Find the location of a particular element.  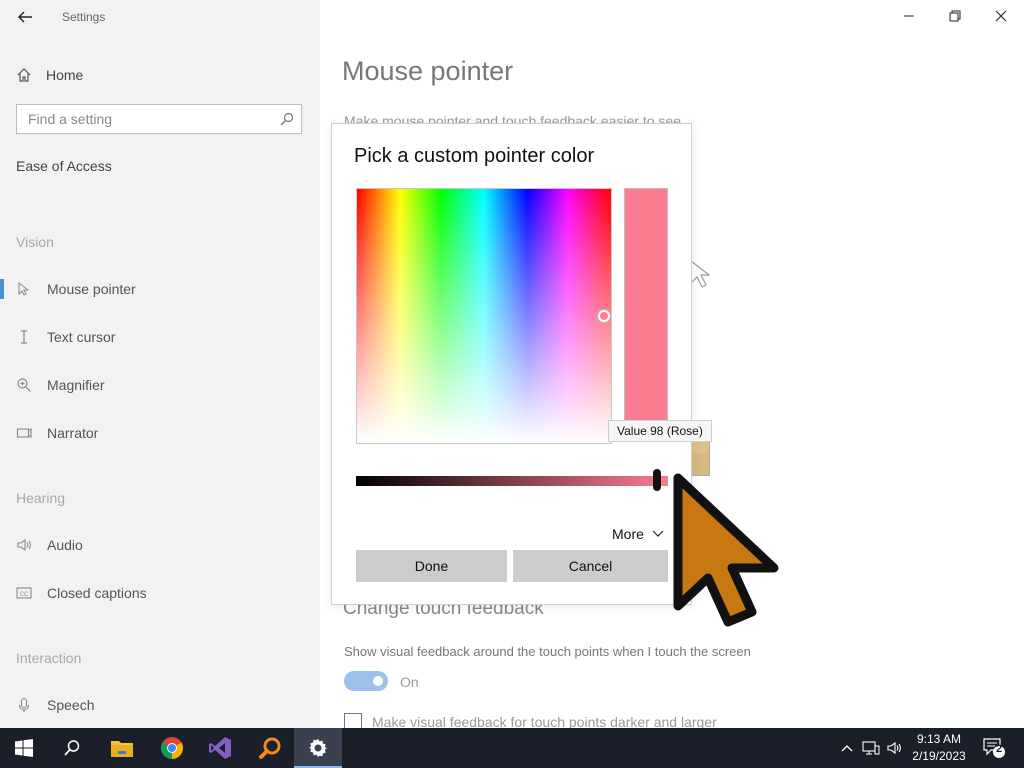

value-slider is located at coordinates (512, 481).